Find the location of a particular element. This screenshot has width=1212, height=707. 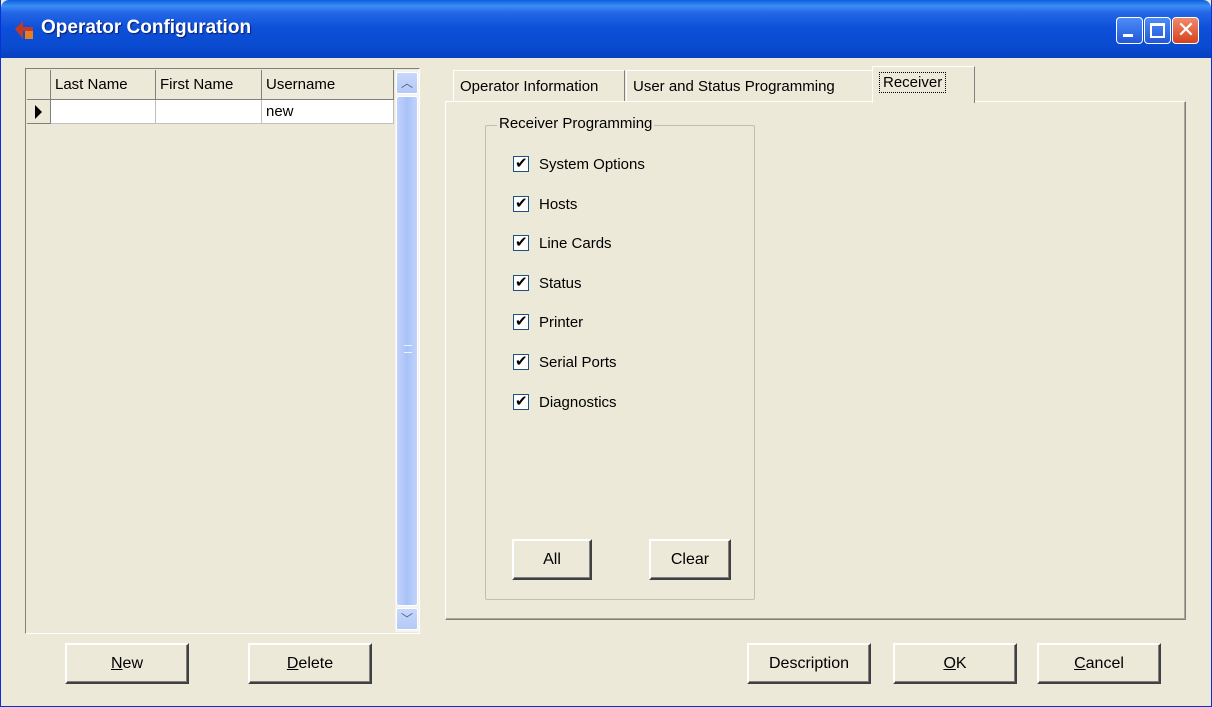

tab-user-and-status-programming: User and Status Programming is located at coordinates (749, 86).